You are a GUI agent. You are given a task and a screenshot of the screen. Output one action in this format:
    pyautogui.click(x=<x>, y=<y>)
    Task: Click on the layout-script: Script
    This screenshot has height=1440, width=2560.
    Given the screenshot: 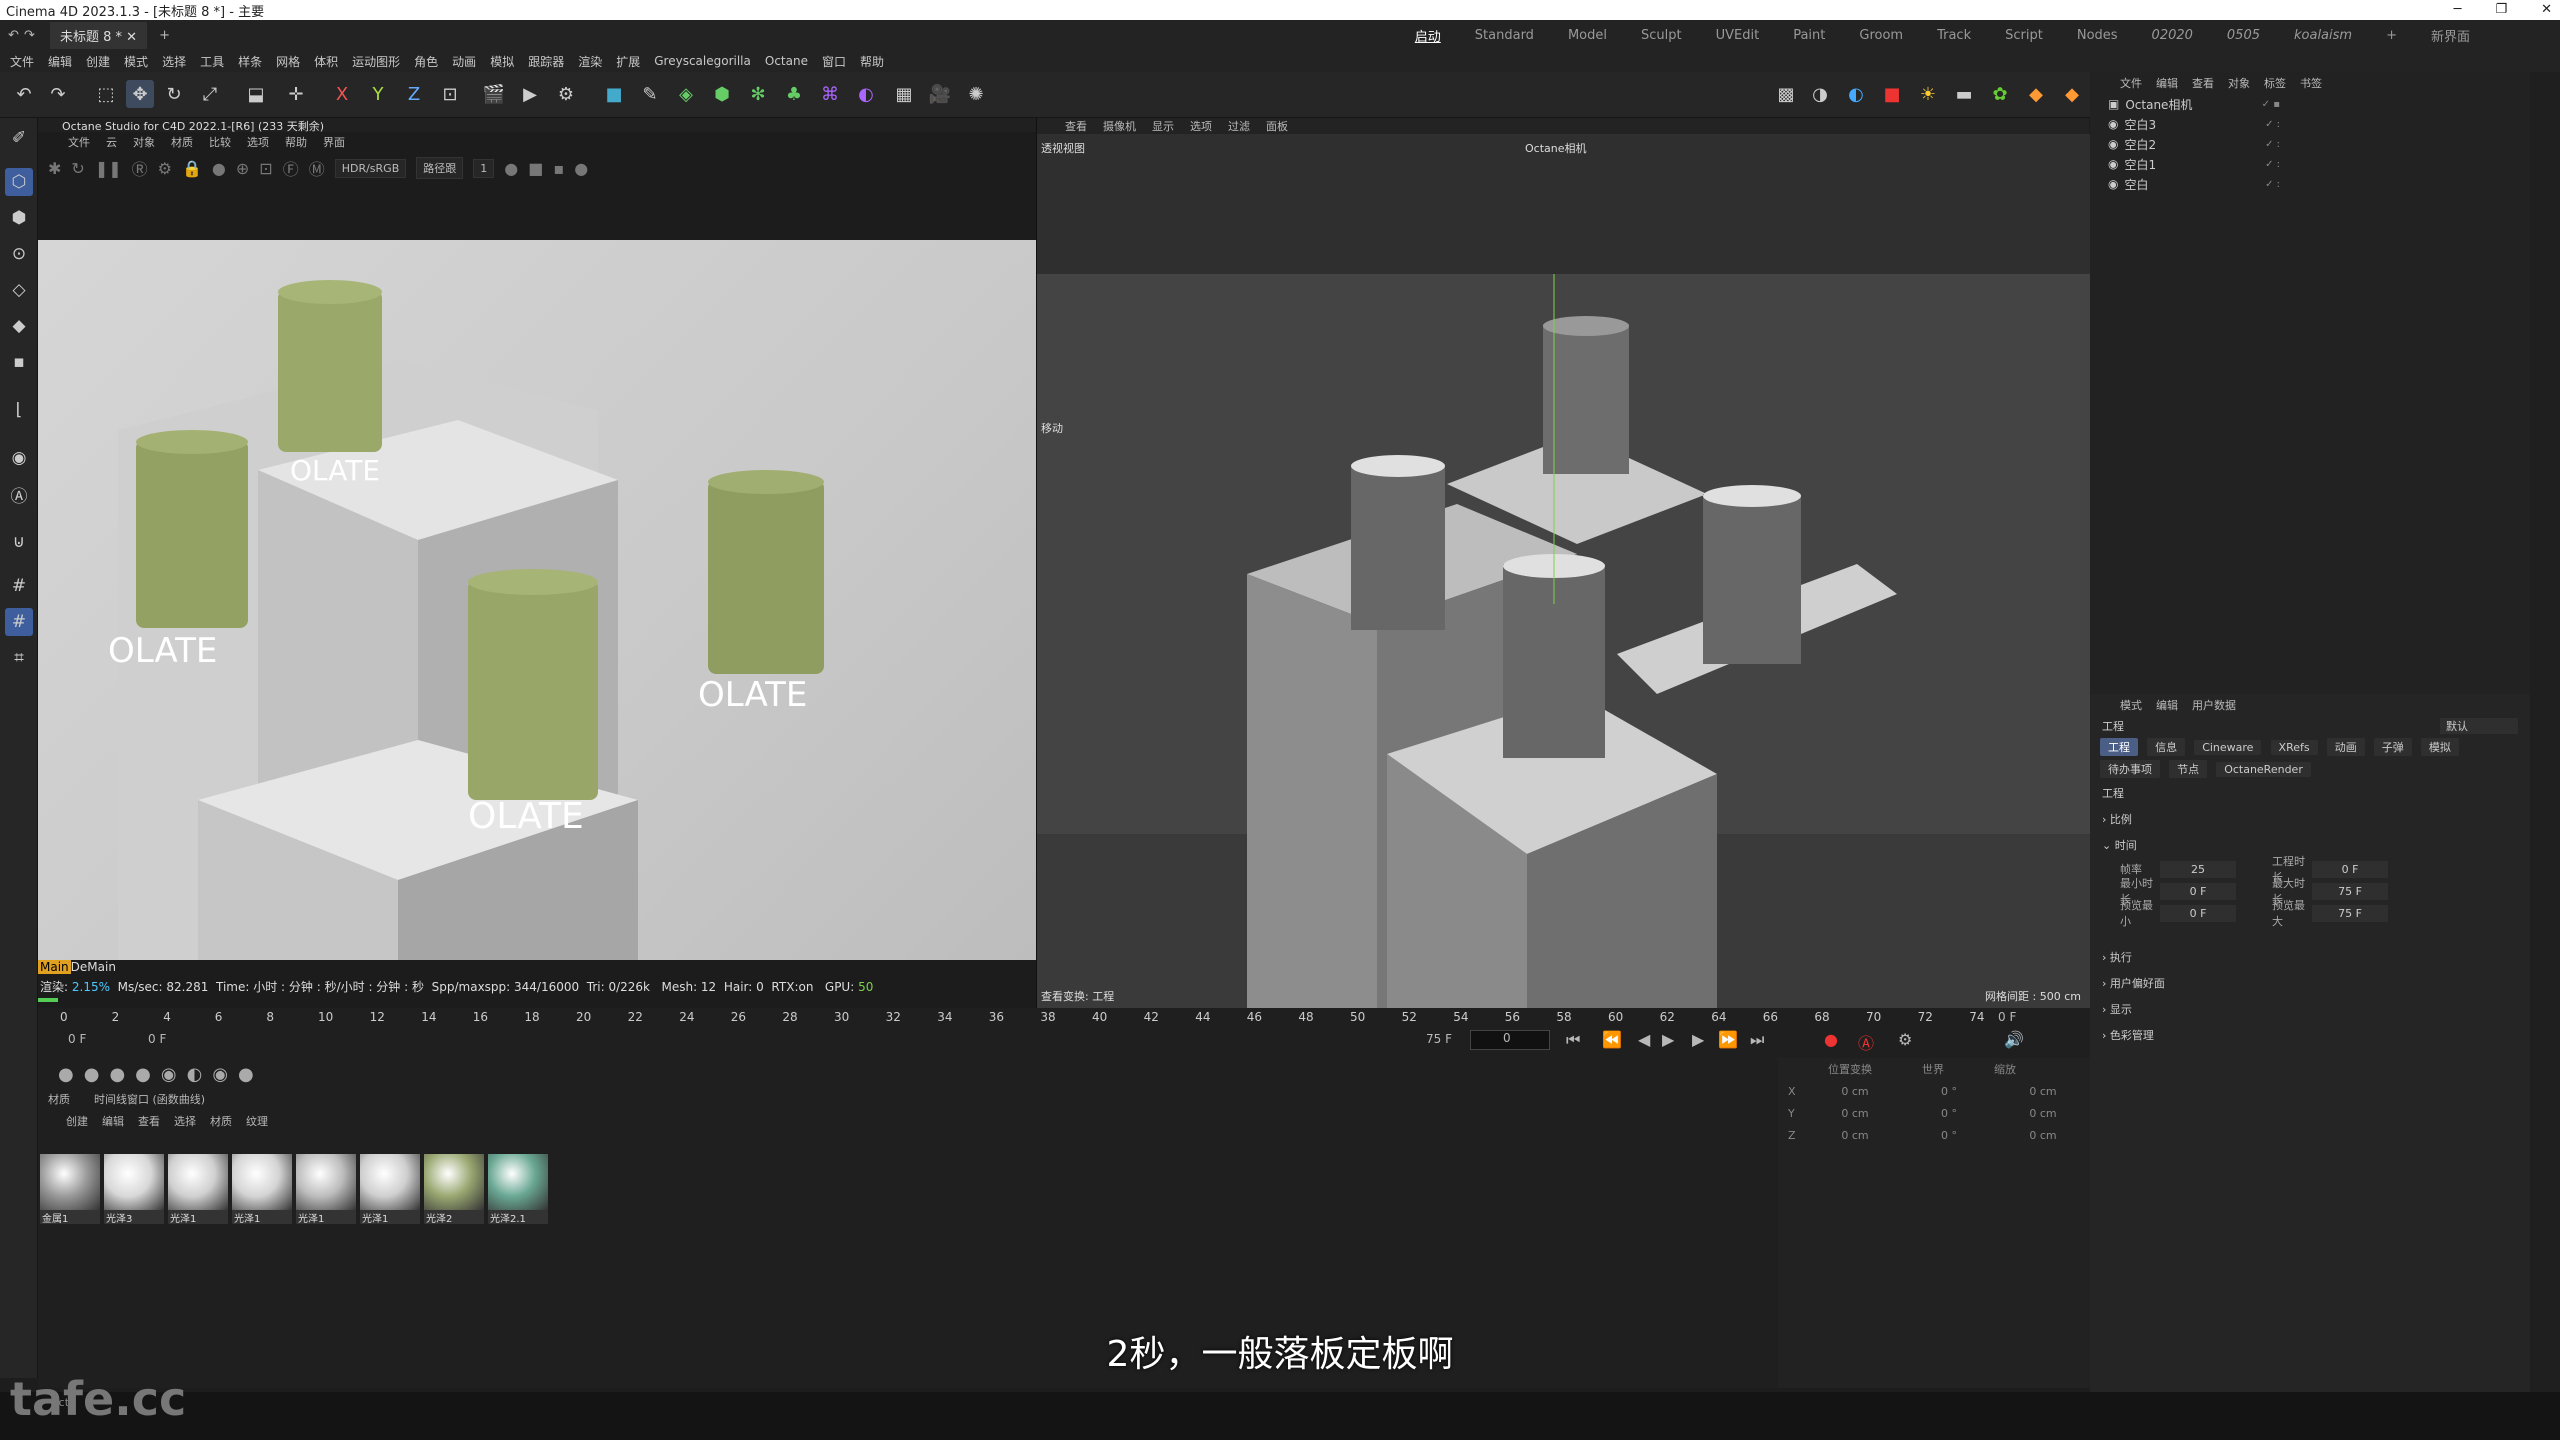 What is the action you would take?
    pyautogui.click(x=2024, y=35)
    